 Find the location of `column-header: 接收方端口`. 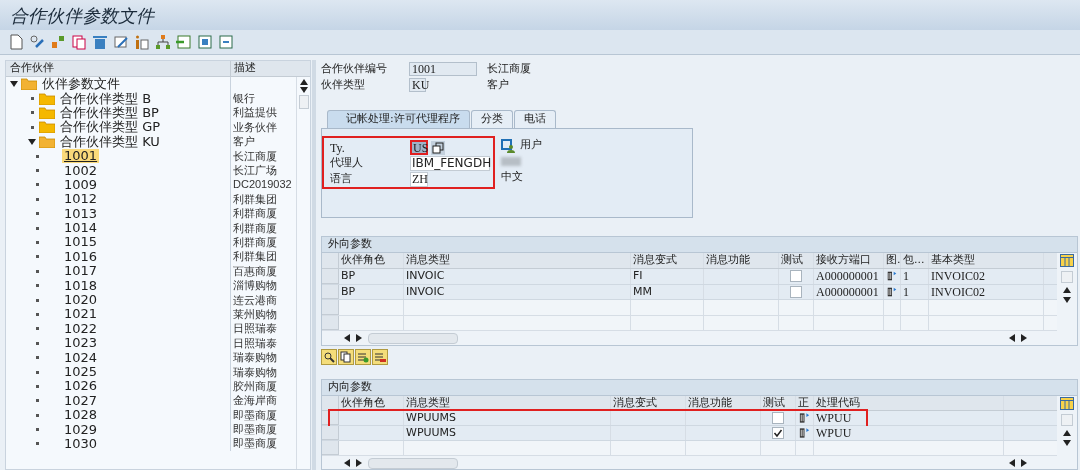

column-header: 接收方端口 is located at coordinates (843, 260).